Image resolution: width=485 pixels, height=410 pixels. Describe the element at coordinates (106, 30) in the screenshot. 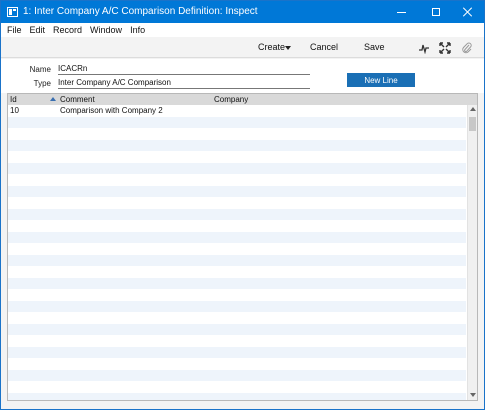

I see `menu-window: Window` at that location.